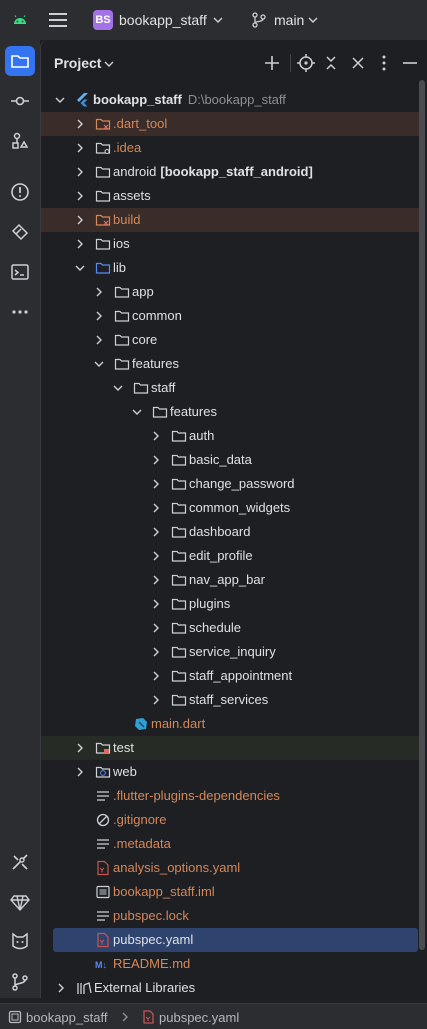 This screenshot has width=427, height=1029. I want to click on problems-tool-button, so click(20, 192).